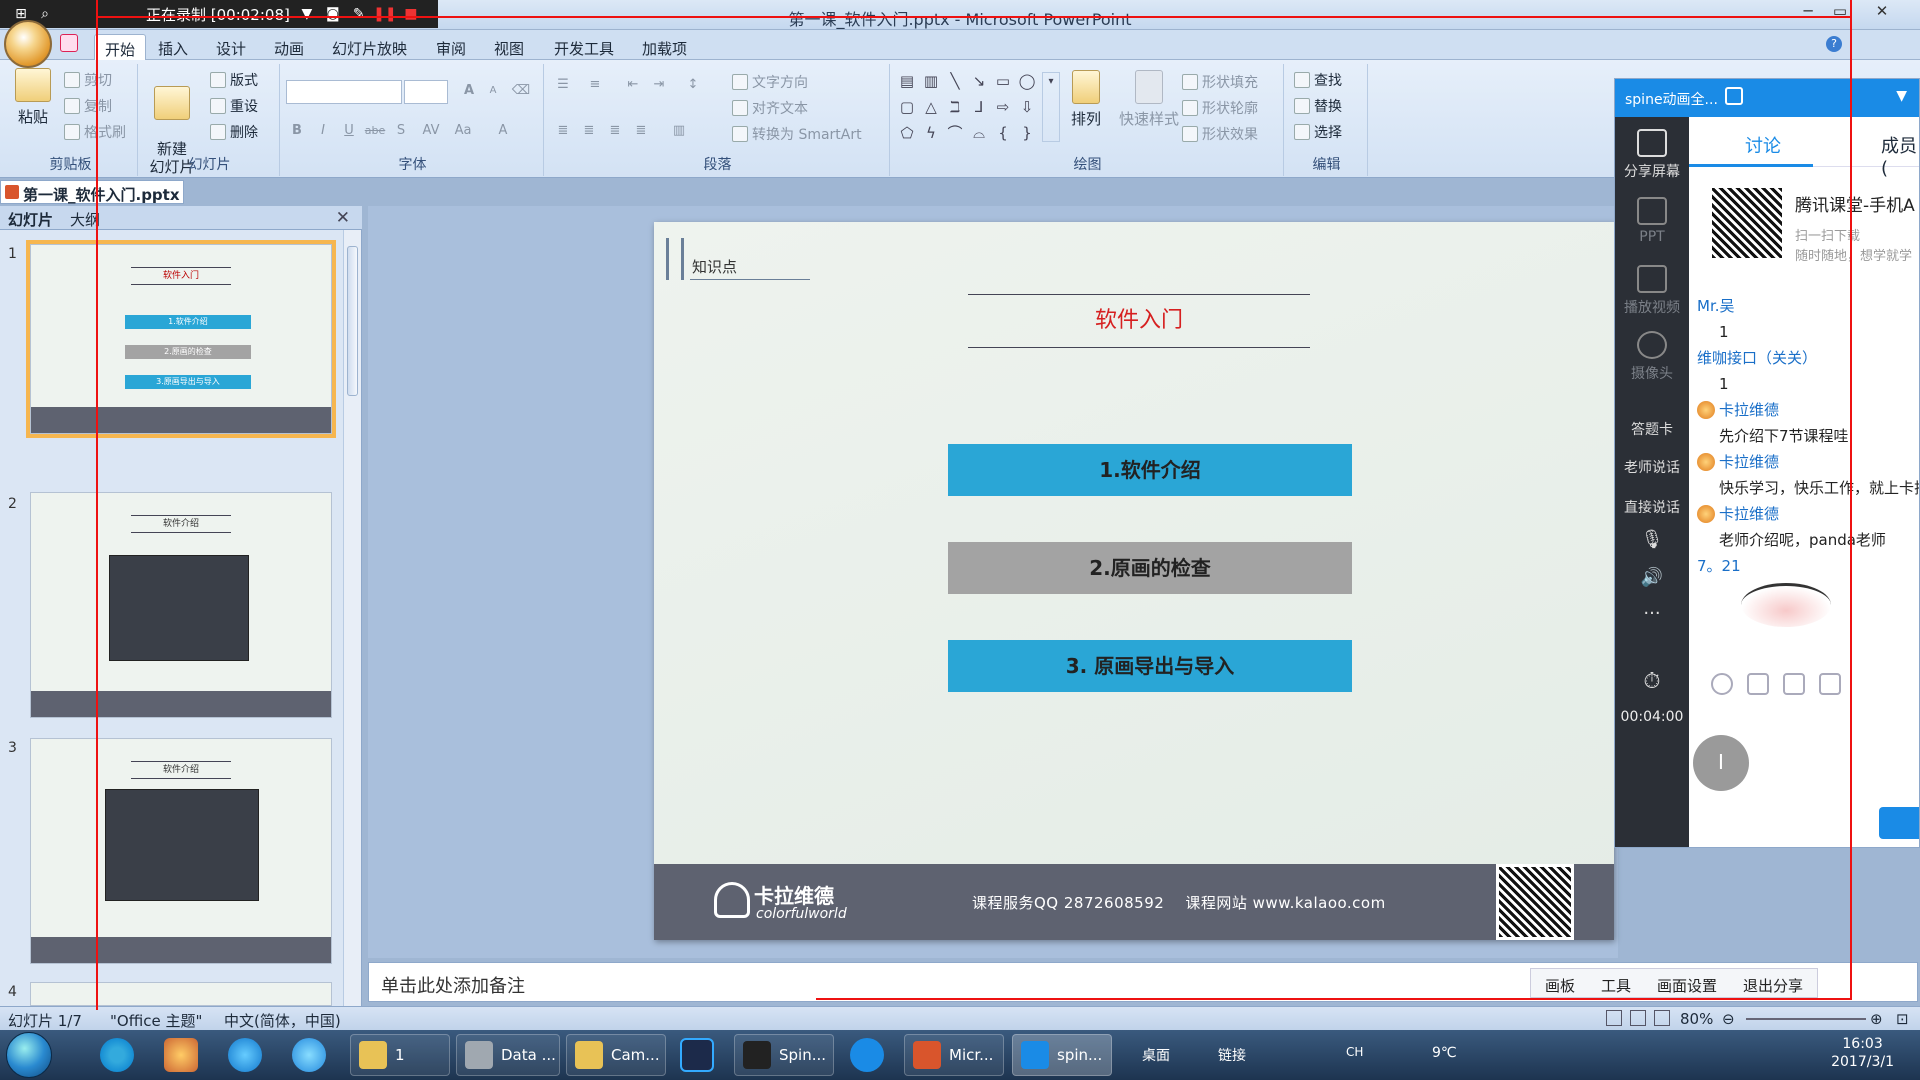  Describe the element at coordinates (1150, 470) in the screenshot. I see `slide-item-1: 1.软件介绍` at that location.